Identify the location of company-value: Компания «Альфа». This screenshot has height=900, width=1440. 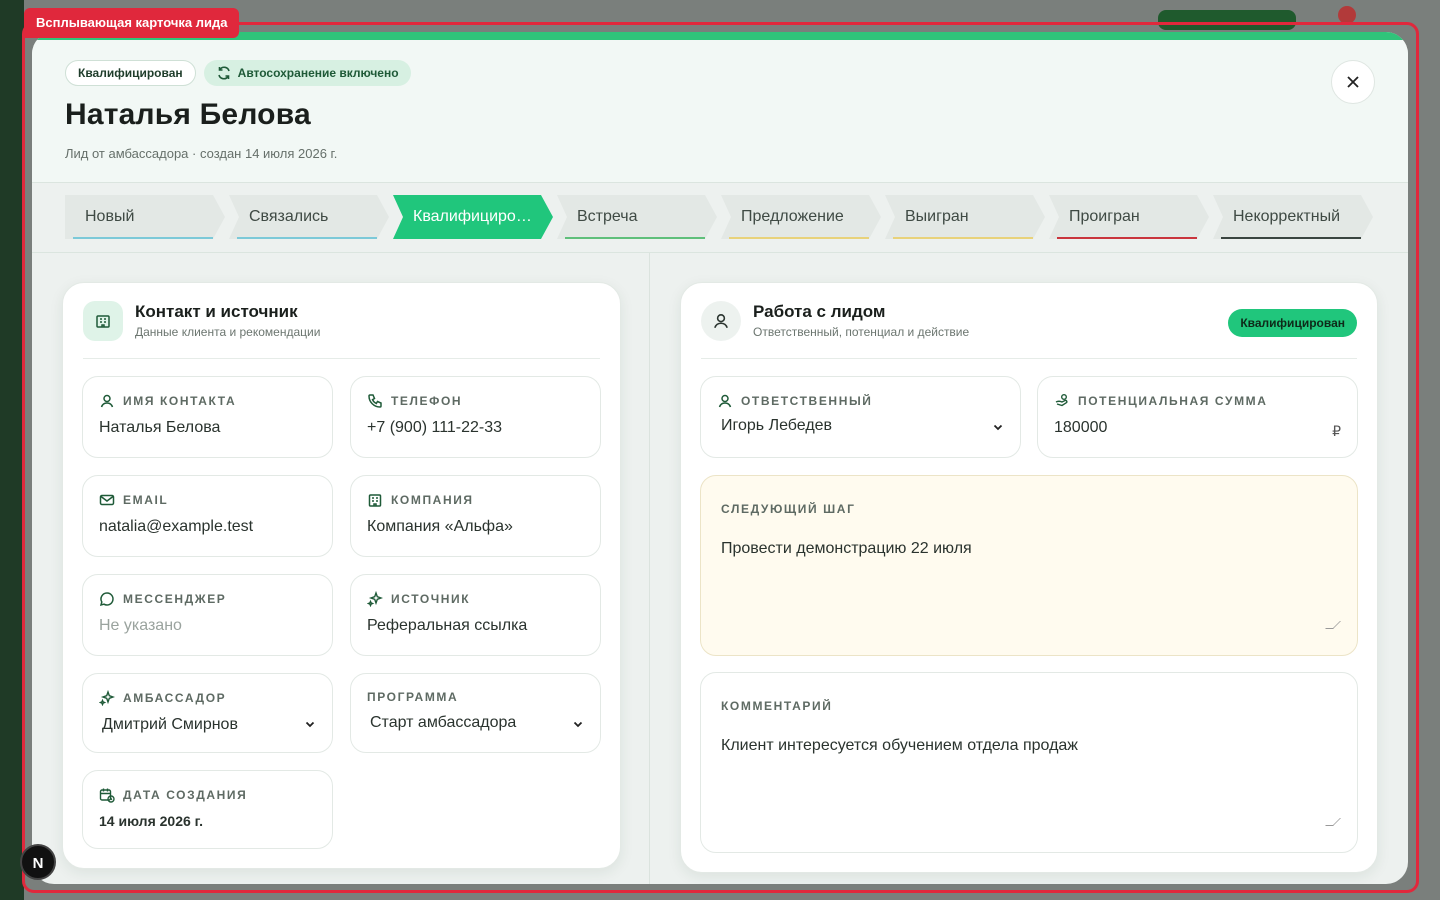
(440, 526).